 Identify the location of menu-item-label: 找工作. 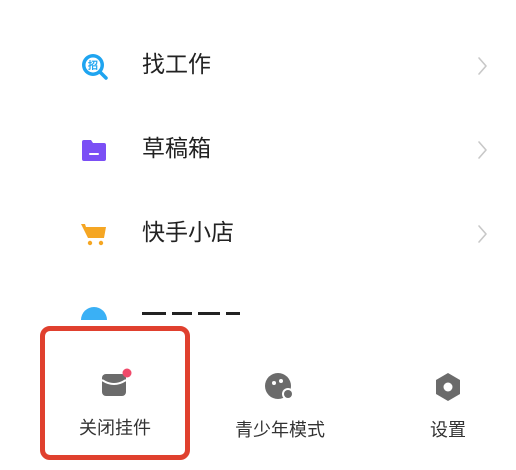
(176, 65).